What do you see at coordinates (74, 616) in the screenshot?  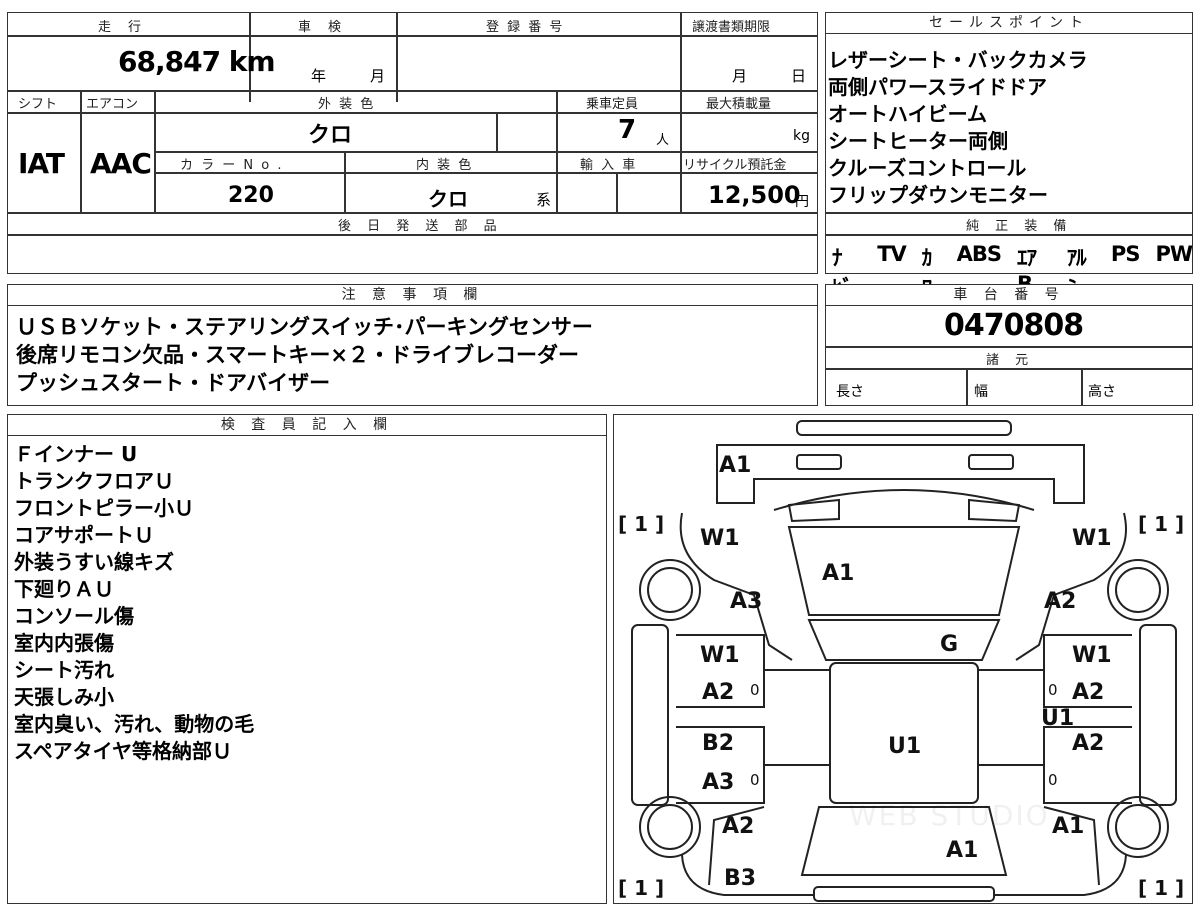 I see `inspector-line: コンソール傷` at bounding box center [74, 616].